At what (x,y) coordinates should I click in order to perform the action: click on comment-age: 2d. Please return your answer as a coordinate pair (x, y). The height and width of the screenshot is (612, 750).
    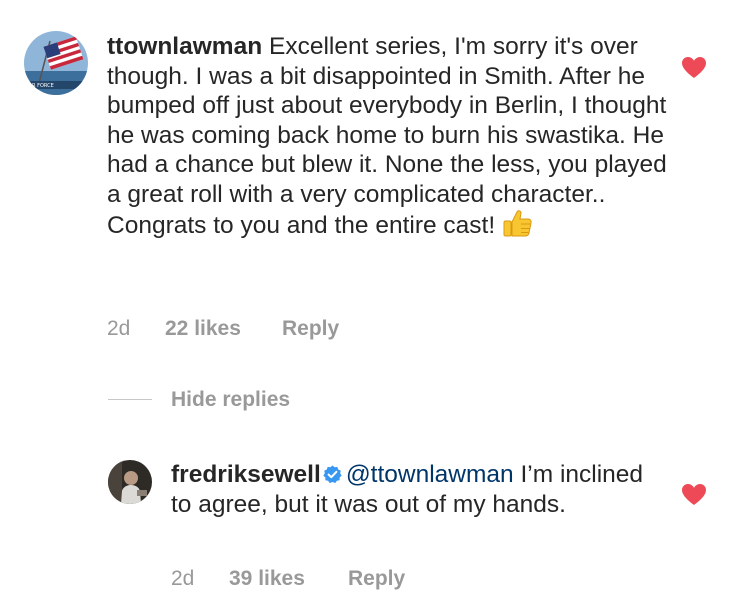
    Looking at the image, I should click on (119, 328).